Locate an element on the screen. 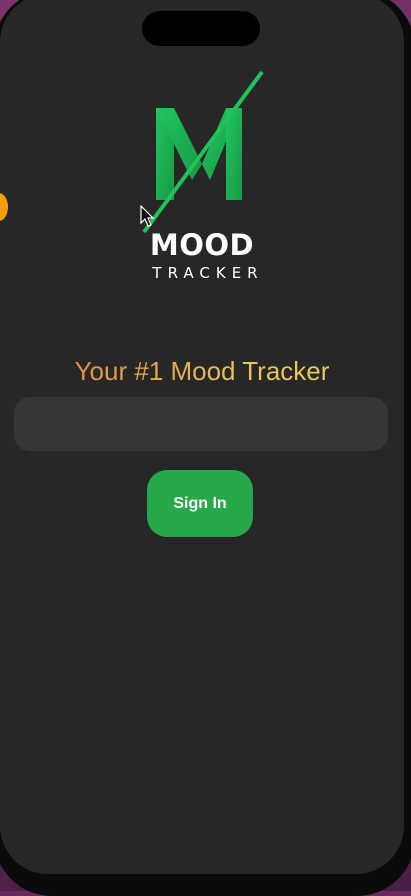 The width and height of the screenshot is (411, 896). dynamic-island is located at coordinates (201, 28).